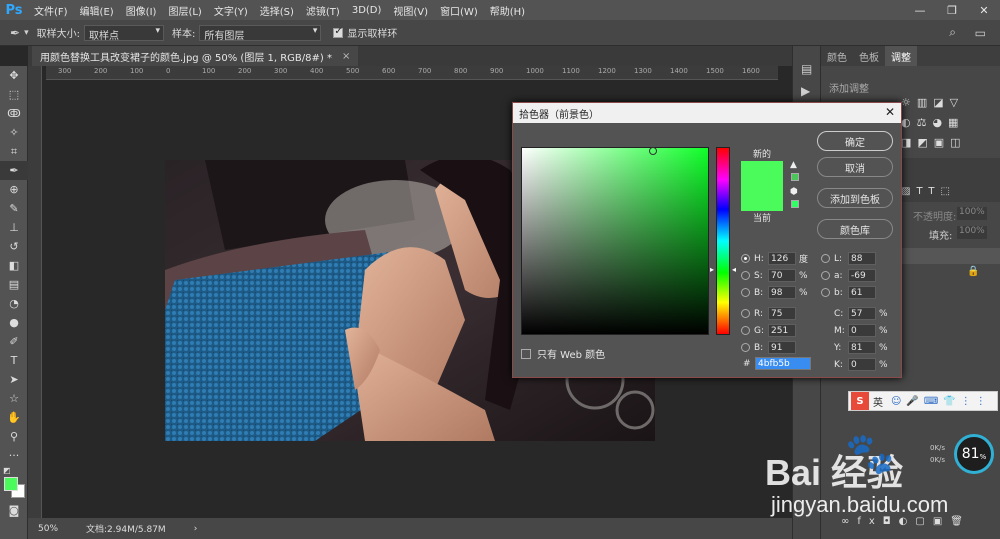  Describe the element at coordinates (723, 241) in the screenshot. I see `hue-slider` at that location.